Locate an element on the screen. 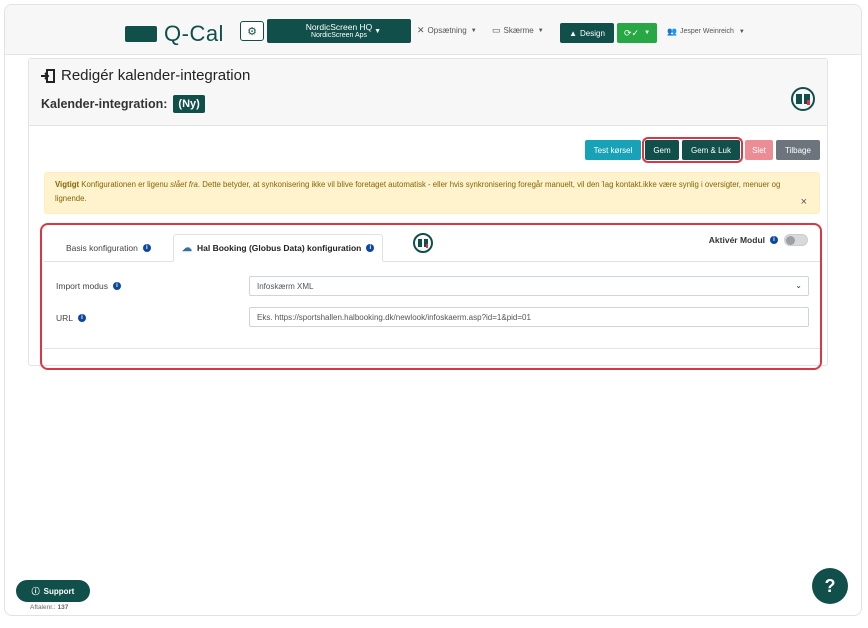 The width and height of the screenshot is (868, 628). user-menu: 👥 Jesper Weinreich ▼ is located at coordinates (706, 31).